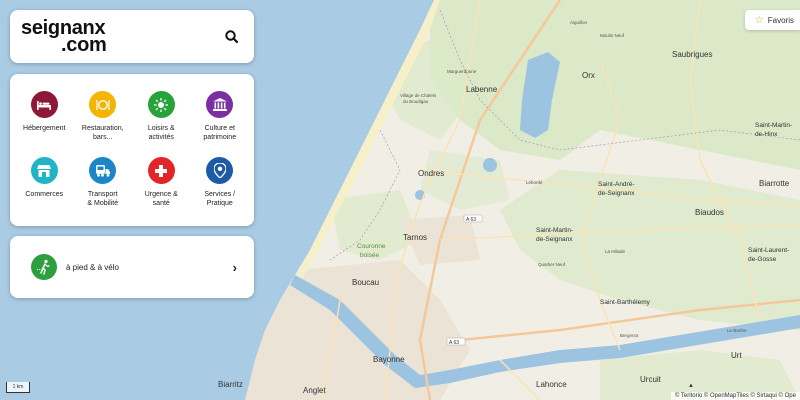 Image resolution: width=800 pixels, height=400 pixels. I want to click on logo-line2: .com, so click(84, 45).